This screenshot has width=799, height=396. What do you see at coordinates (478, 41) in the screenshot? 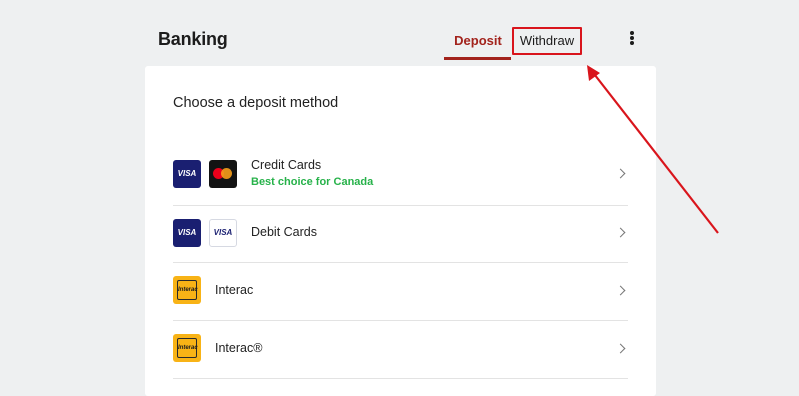
I see `tab-deposit: Deposit` at bounding box center [478, 41].